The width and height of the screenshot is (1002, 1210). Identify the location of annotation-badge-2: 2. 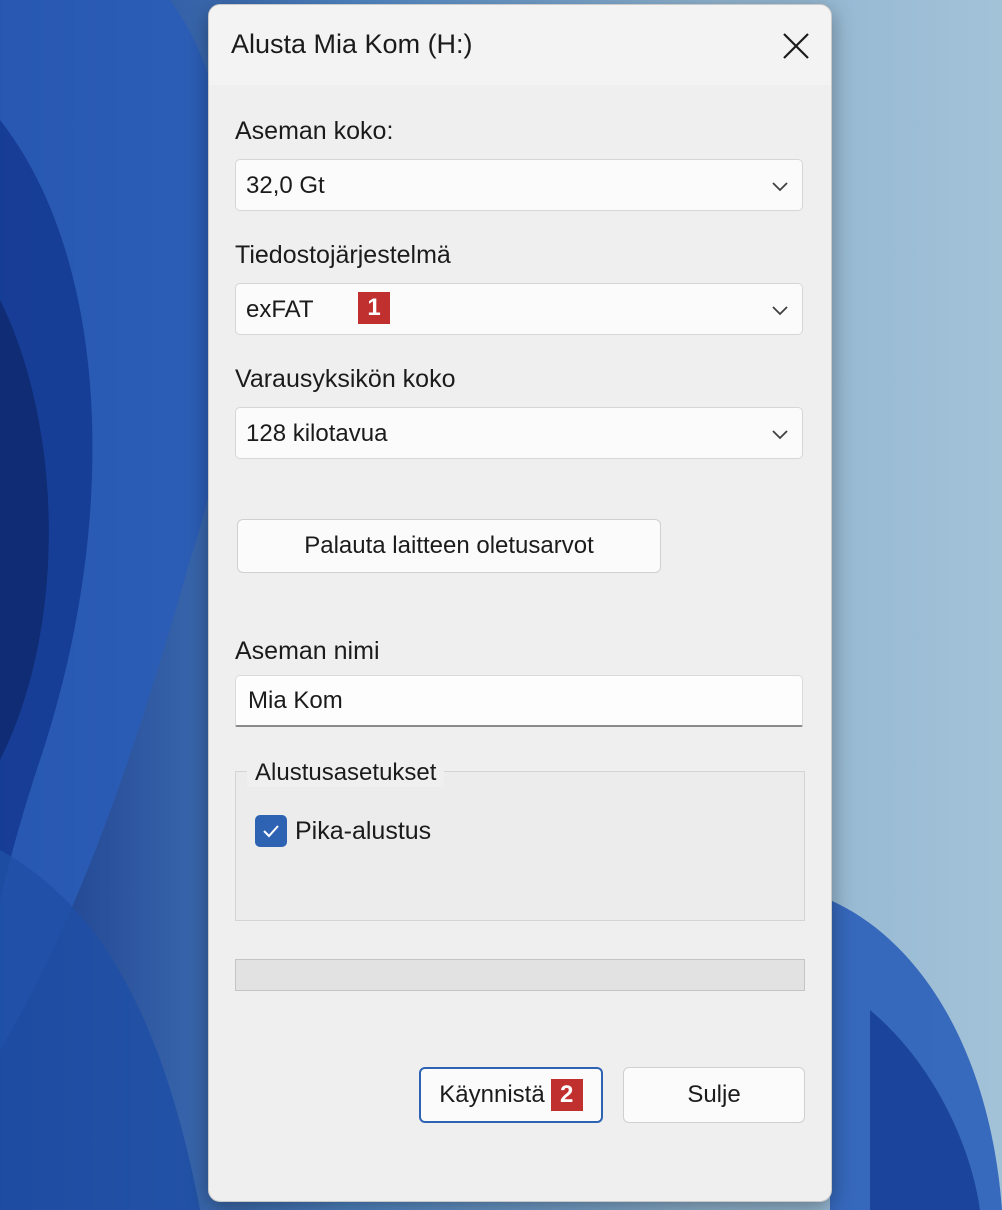
(566, 1095).